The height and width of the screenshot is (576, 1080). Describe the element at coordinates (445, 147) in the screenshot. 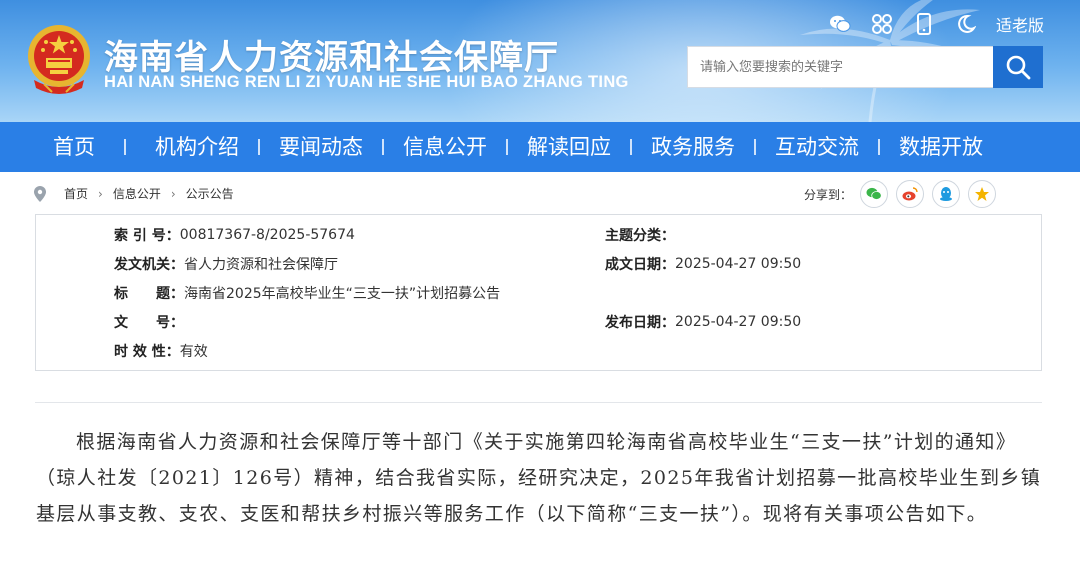

I see `nav-info-disclosure: 信息公开` at that location.